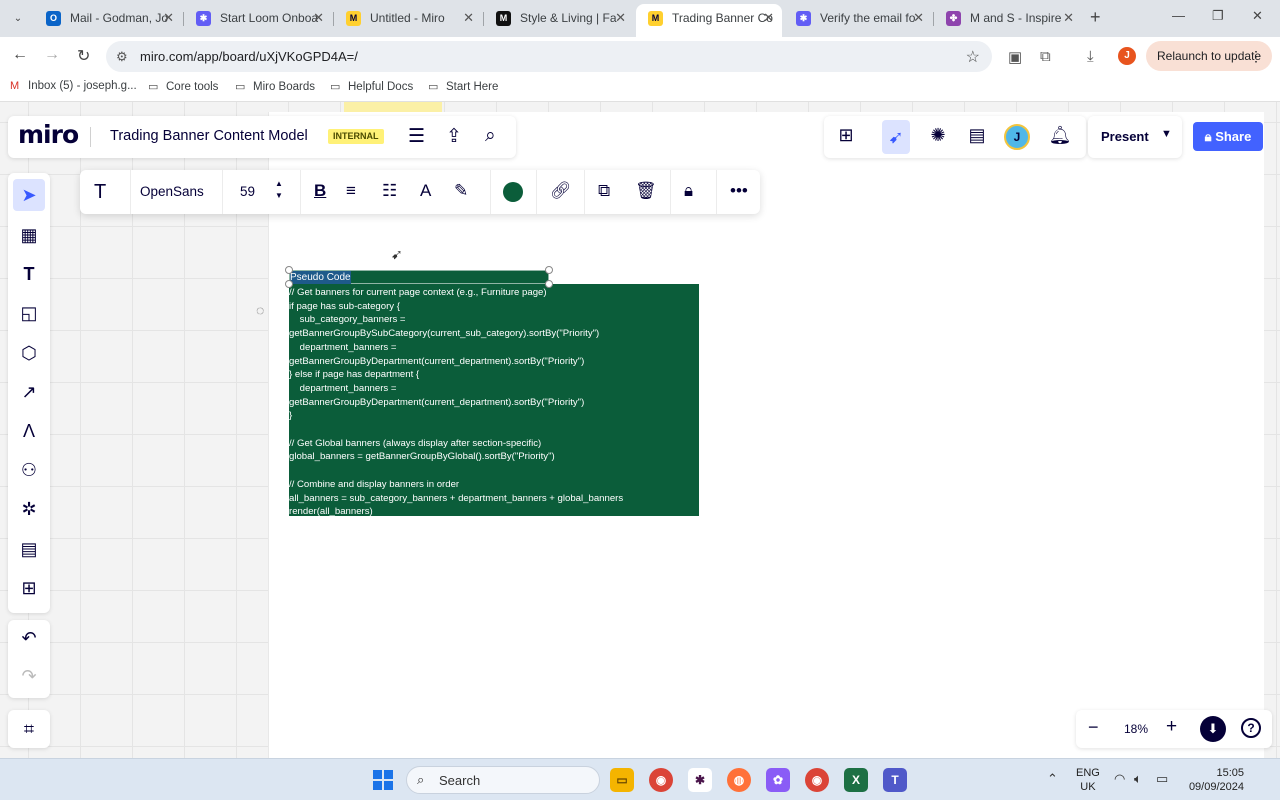  What do you see at coordinates (1162, 779) in the screenshot?
I see `battery-icon: ▭` at bounding box center [1162, 779].